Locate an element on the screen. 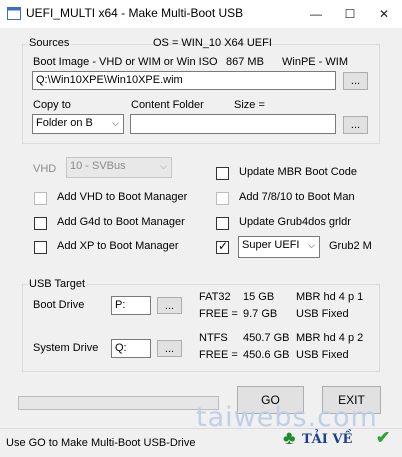 The image size is (402, 457). system-drive-field: Q: is located at coordinates (131, 348).